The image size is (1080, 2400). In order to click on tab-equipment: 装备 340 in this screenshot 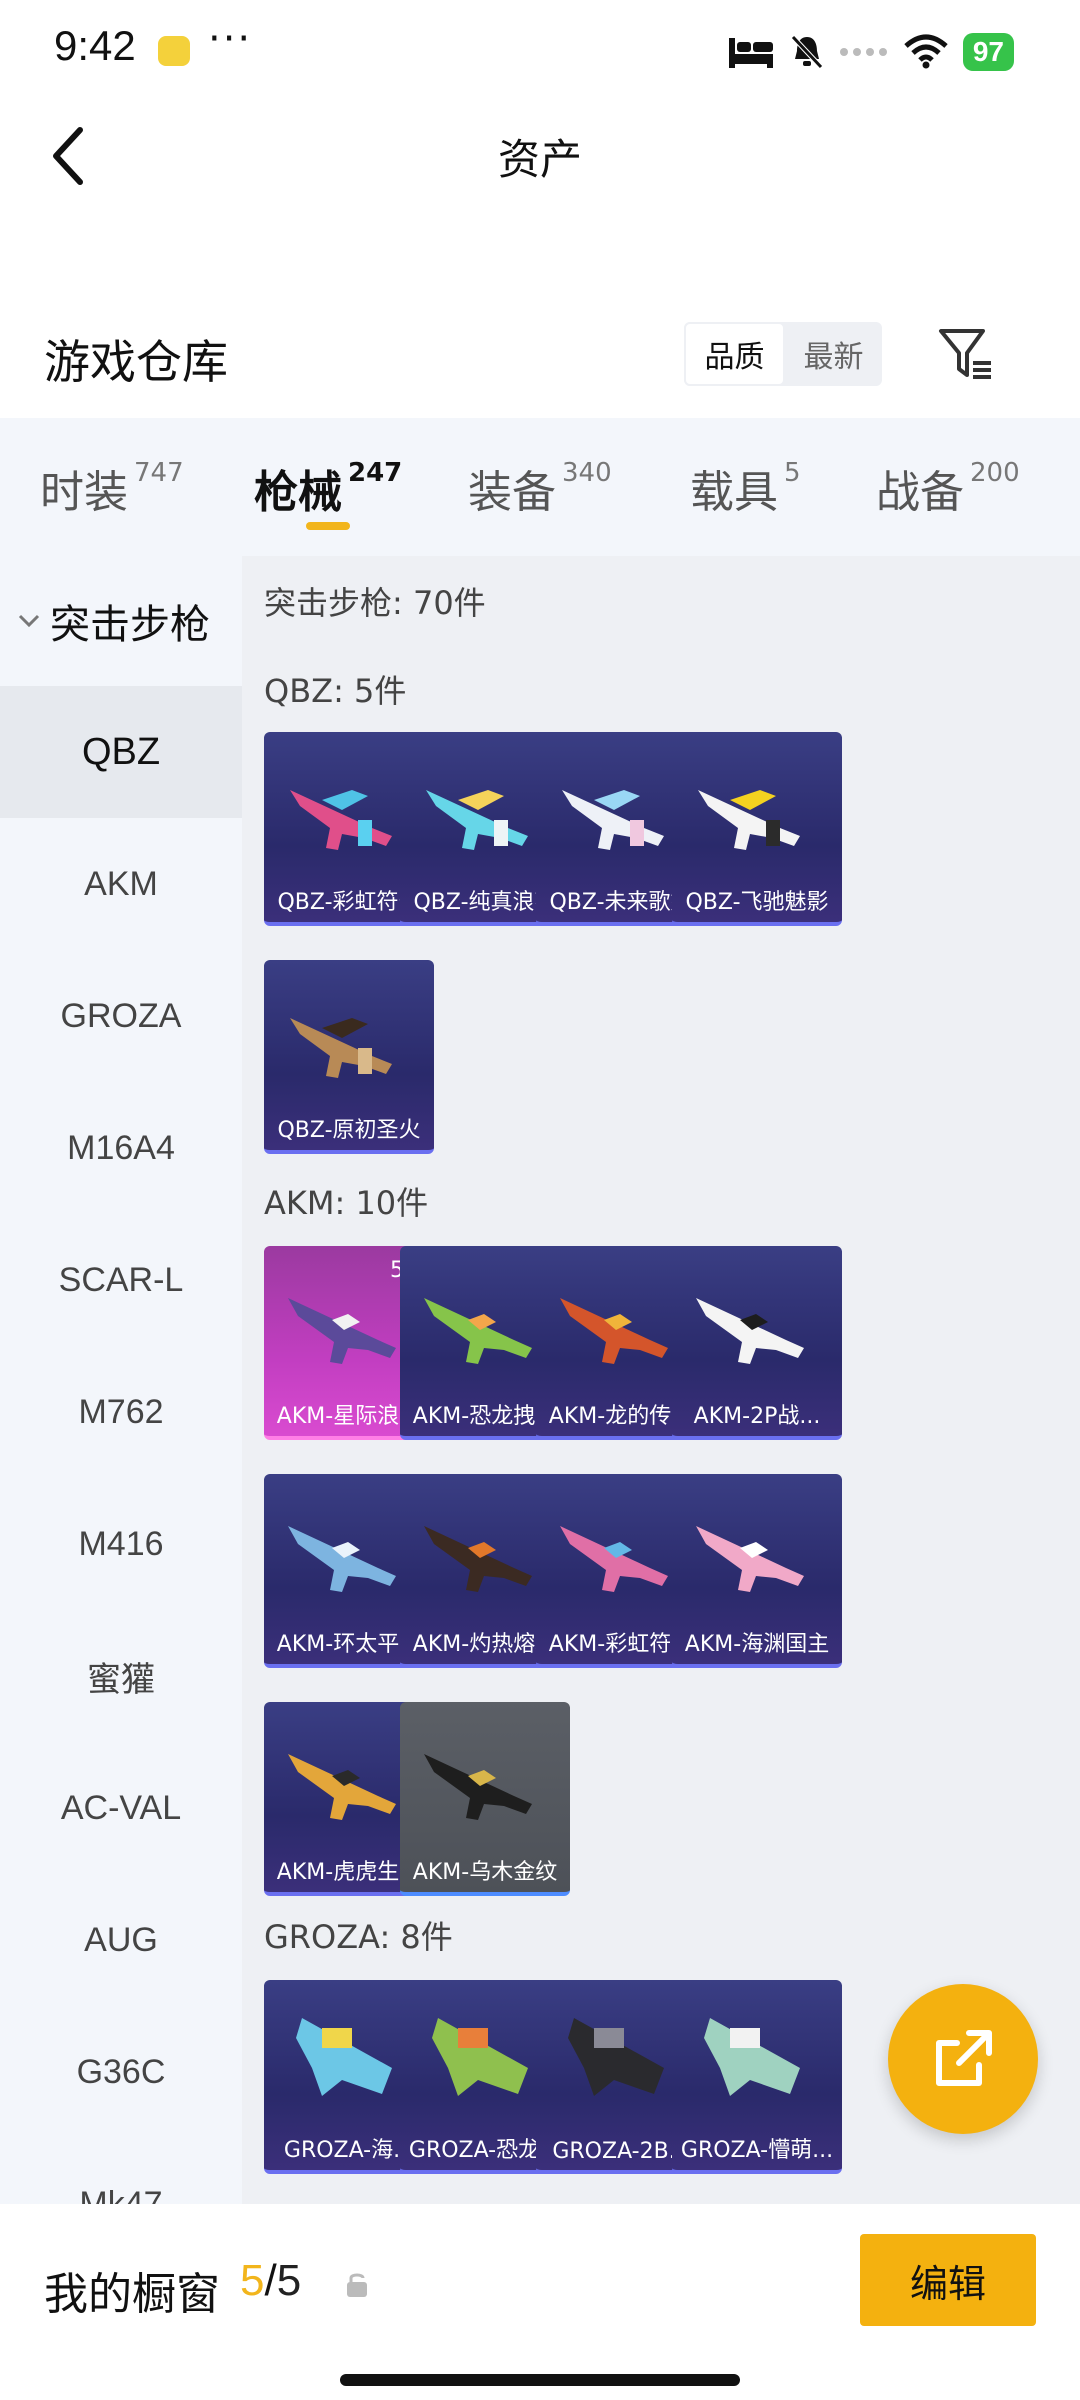, I will do `click(540, 488)`.